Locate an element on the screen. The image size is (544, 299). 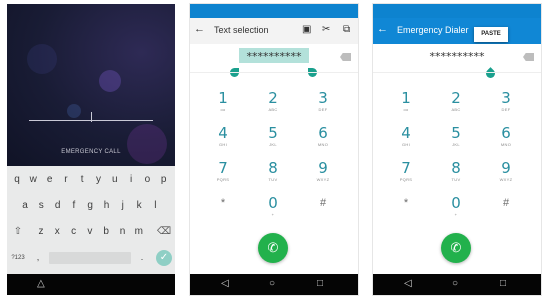
space-key is located at coordinates (90, 258).